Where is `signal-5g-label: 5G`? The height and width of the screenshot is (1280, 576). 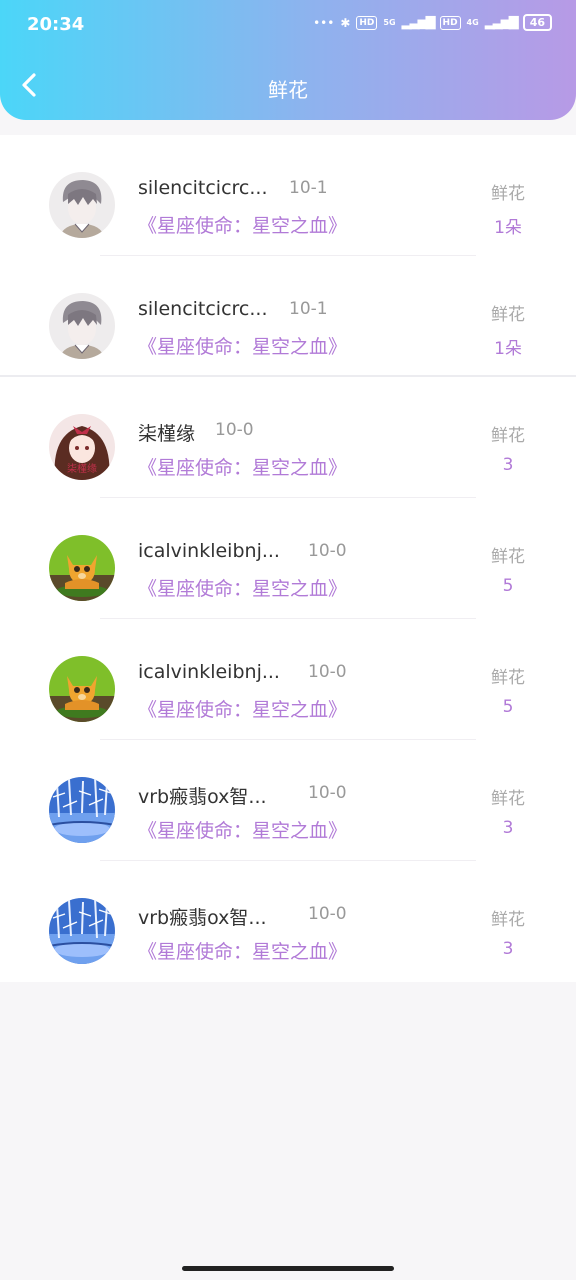 signal-5g-label: 5G is located at coordinates (389, 22).